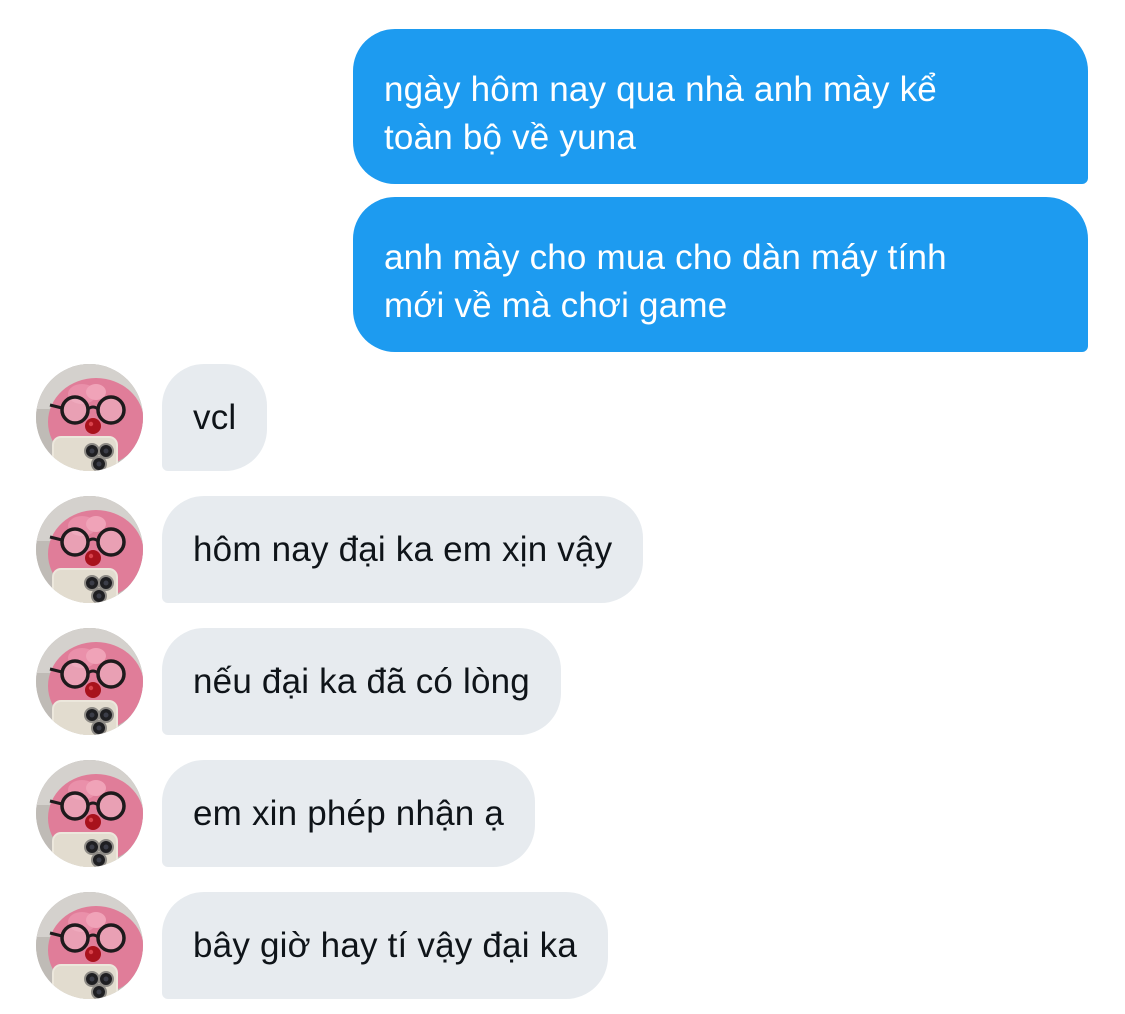 The height and width of the screenshot is (1014, 1125). What do you see at coordinates (556, 305) in the screenshot?
I see `message-text-line: mới về mà chơi game` at bounding box center [556, 305].